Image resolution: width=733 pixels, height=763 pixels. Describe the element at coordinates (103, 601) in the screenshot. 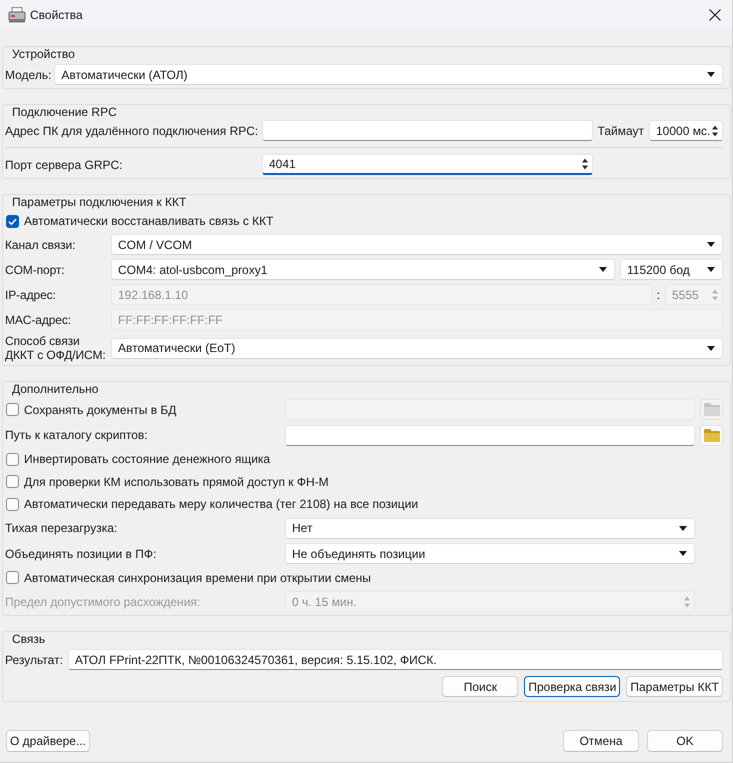

I see `field-label: Предел допустимого расхождения:` at that location.